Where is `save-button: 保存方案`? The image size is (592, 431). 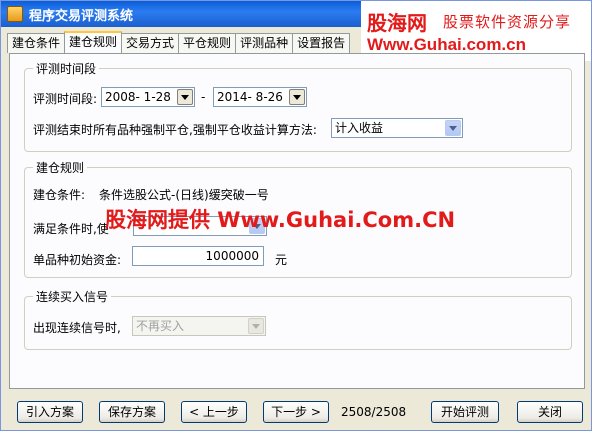 save-button: 保存方案 is located at coordinates (132, 412).